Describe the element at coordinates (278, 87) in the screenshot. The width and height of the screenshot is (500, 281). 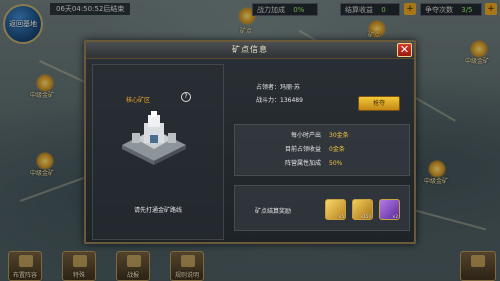
I see `occupier-text: 占领者：玛丽·苏` at that location.